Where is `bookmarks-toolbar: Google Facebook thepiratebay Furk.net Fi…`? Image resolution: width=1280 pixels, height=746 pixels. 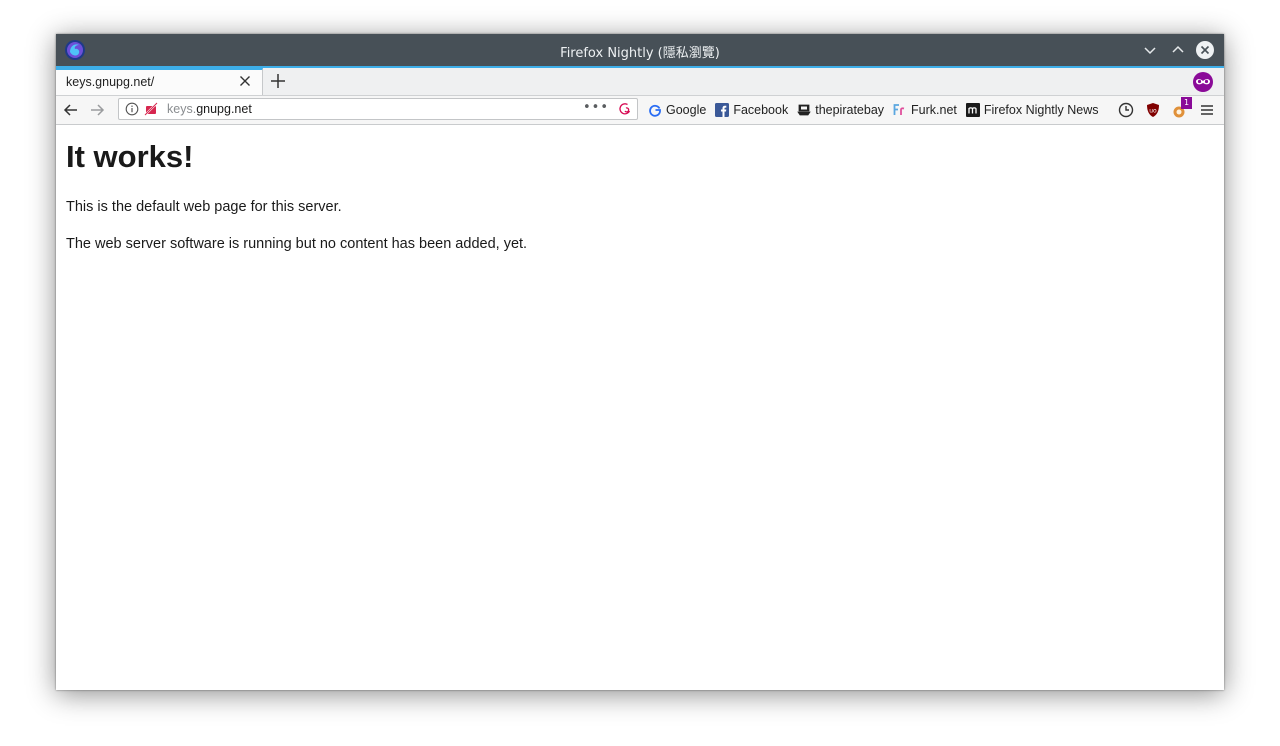 bookmarks-toolbar: Google Facebook thepiratebay Furk.net Fi… is located at coordinates (878, 110).